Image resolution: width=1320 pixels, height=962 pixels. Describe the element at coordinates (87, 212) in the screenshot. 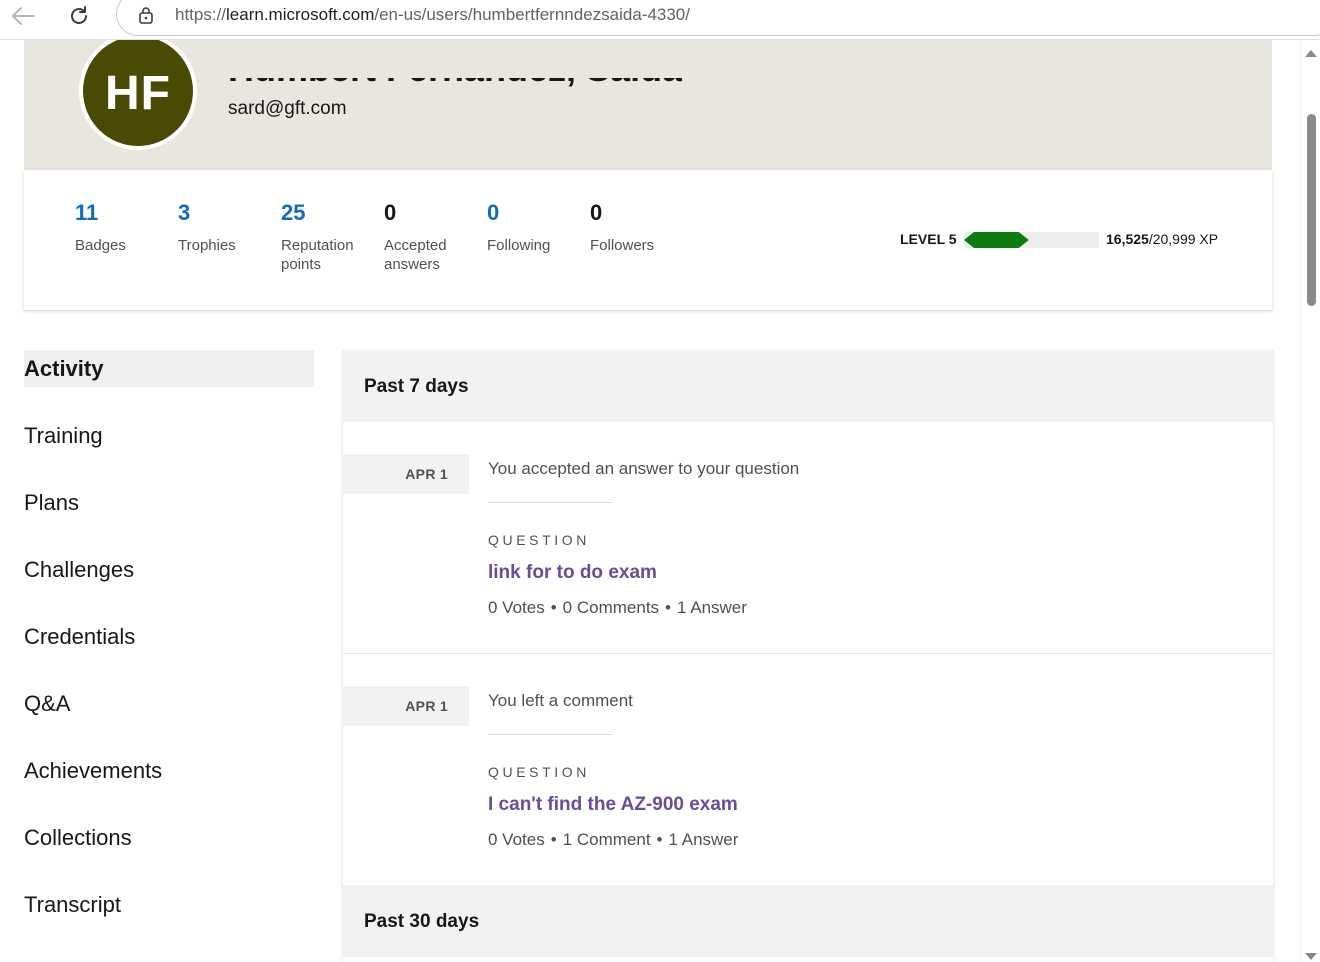

I see `stat-value: 11` at that location.